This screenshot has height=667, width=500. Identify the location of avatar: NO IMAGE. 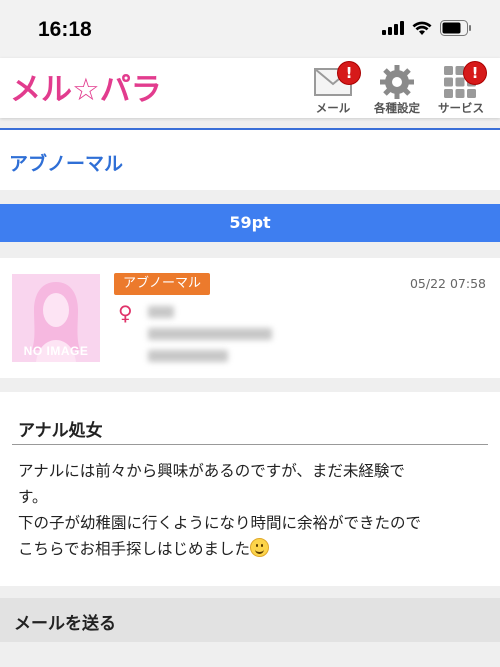
(56, 318).